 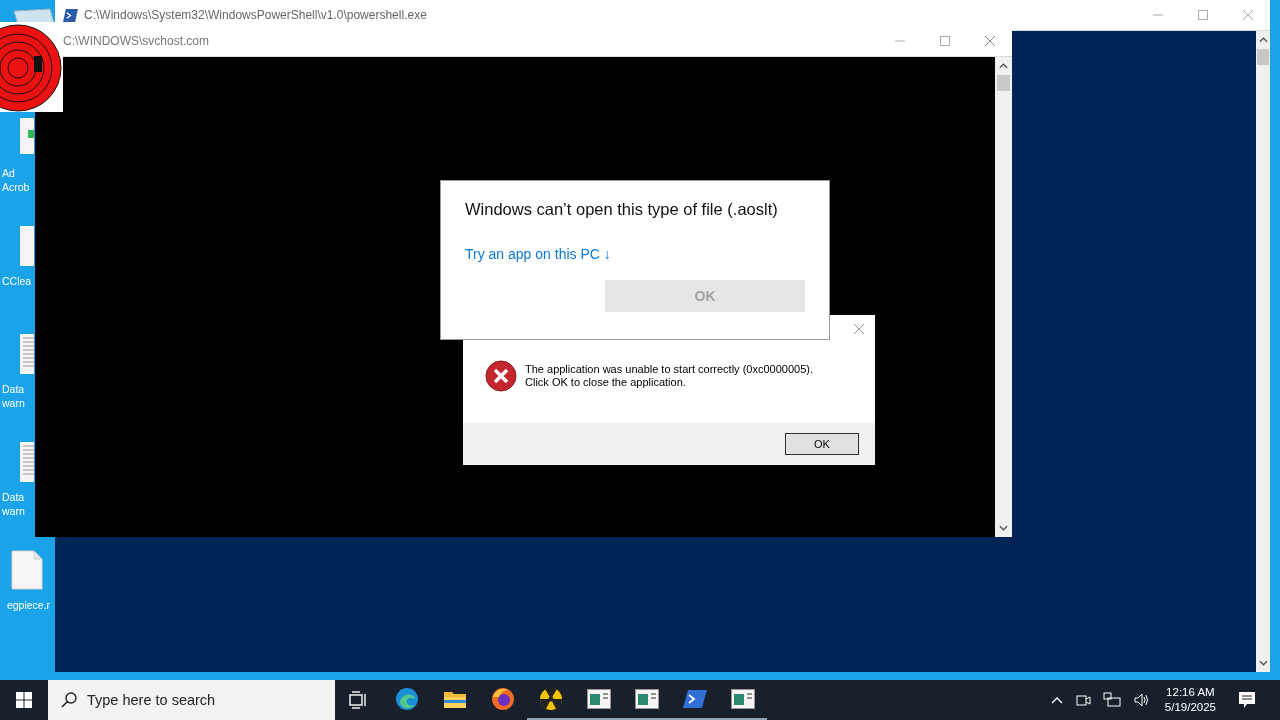 I want to click on window-title: C:\WINDOWS\svchost.com, so click(x=136, y=41).